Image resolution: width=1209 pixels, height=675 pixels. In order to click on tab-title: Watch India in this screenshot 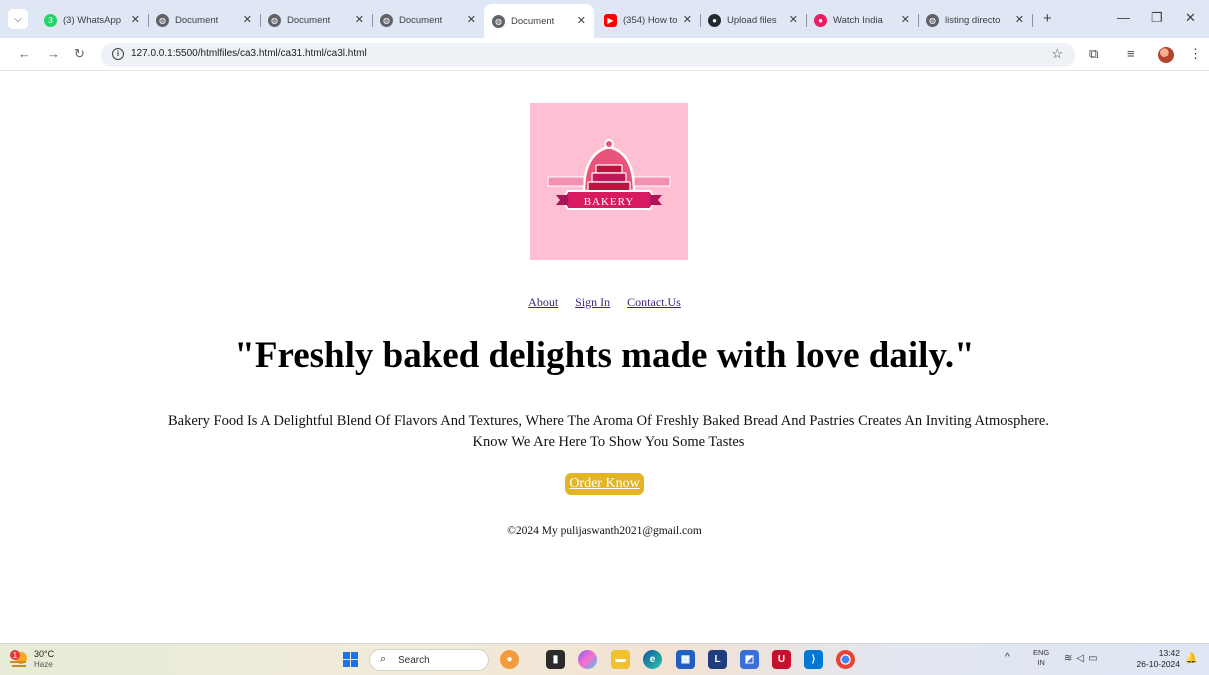, I will do `click(858, 20)`.